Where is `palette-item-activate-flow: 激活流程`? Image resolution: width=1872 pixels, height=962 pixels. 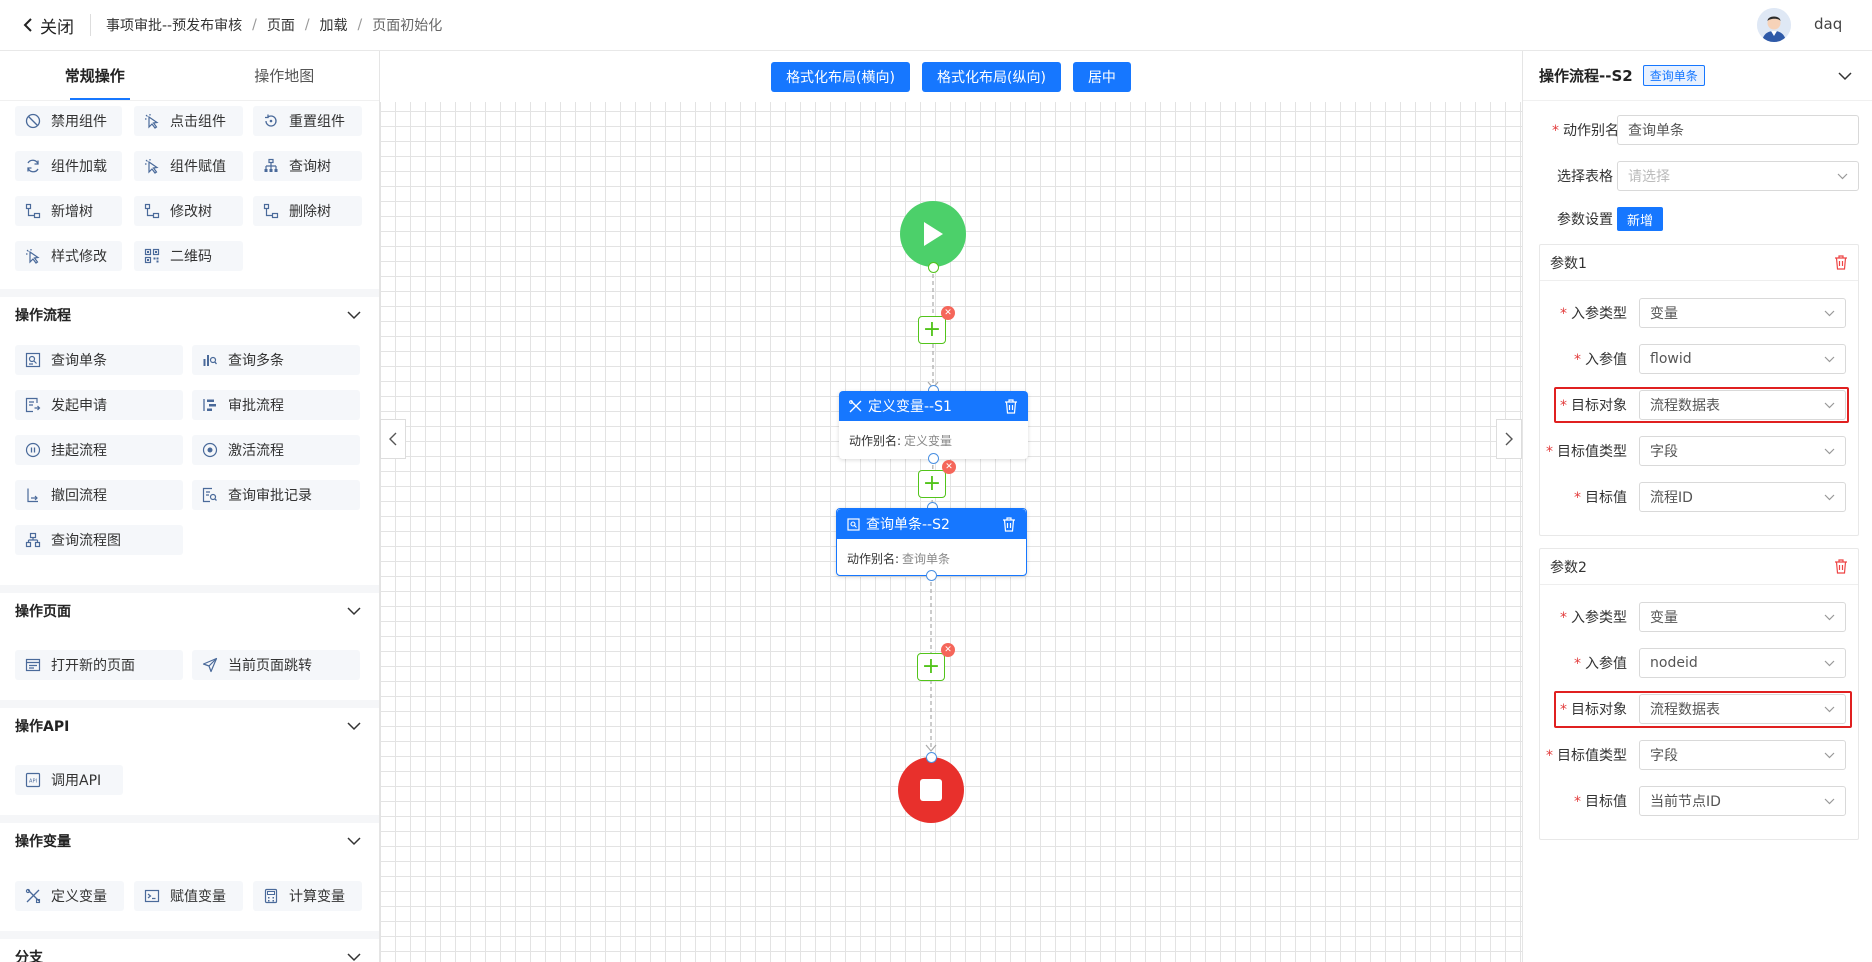 palette-item-activate-flow: 激活流程 is located at coordinates (276, 450).